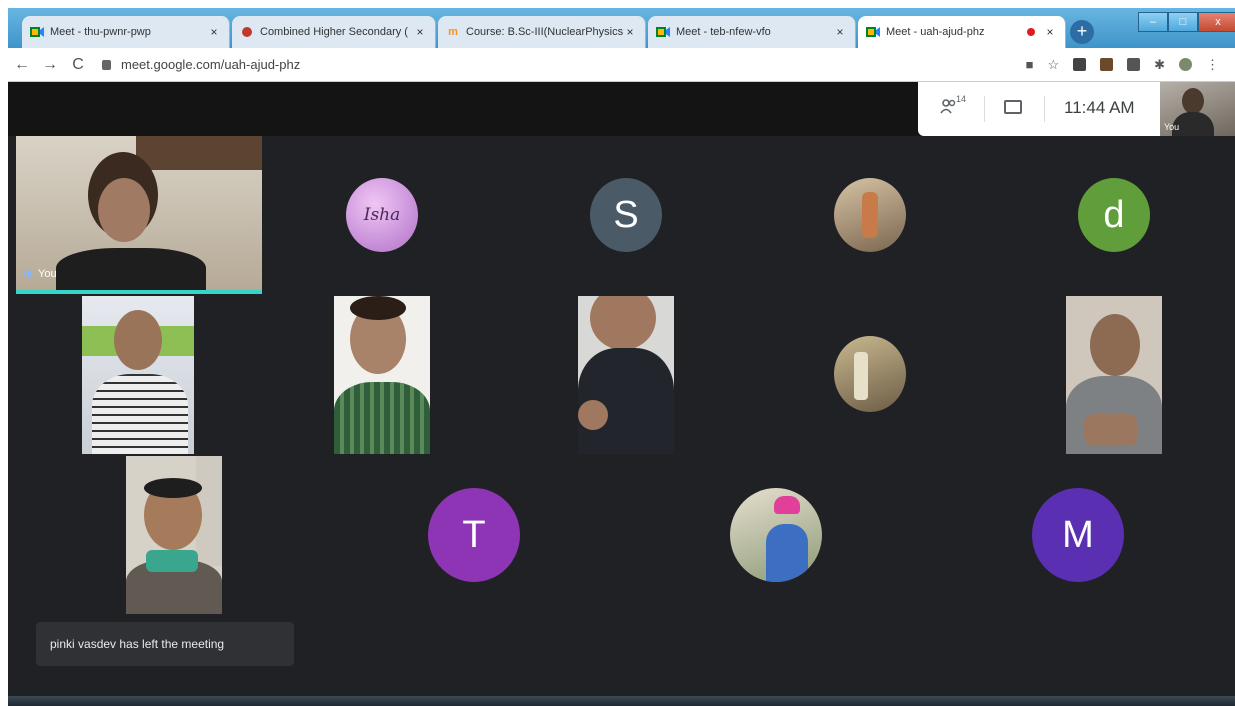  What do you see at coordinates (100, 32) in the screenshot?
I see `tab-label: Meet - thu-pwnr-pwp` at bounding box center [100, 32].